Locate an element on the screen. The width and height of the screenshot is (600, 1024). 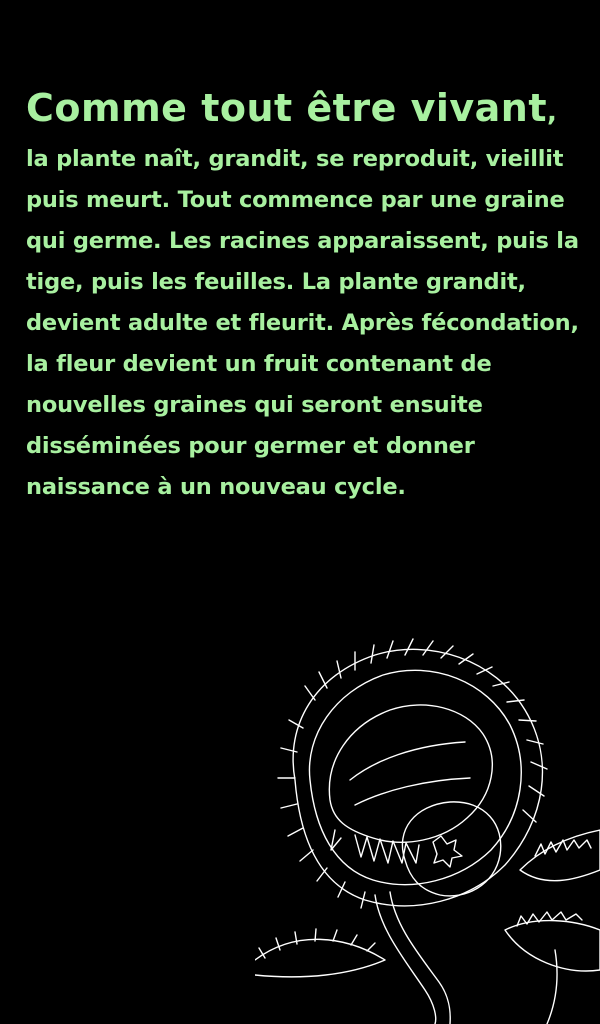
leaf-right-serration is located at coordinates (563, 848).